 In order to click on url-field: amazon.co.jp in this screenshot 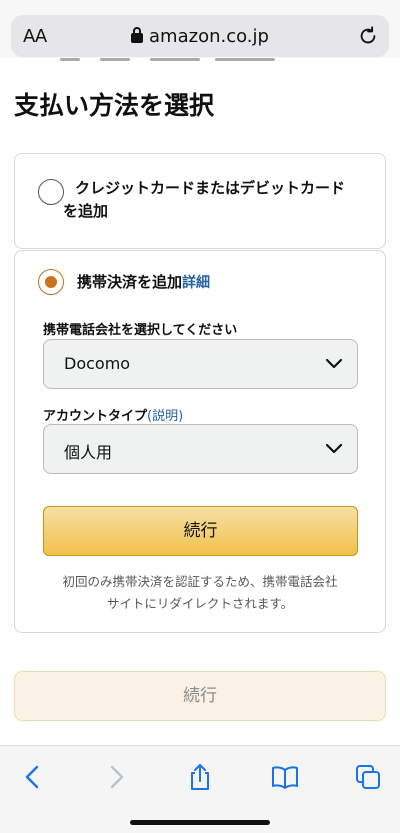, I will do `click(200, 36)`.